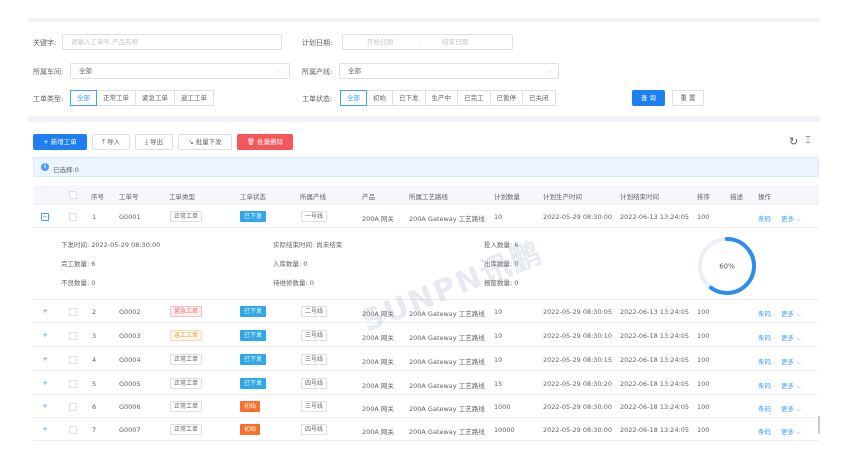  Describe the element at coordinates (380, 42) in the screenshot. I see `date-start-placeholder: 开始日期` at that location.